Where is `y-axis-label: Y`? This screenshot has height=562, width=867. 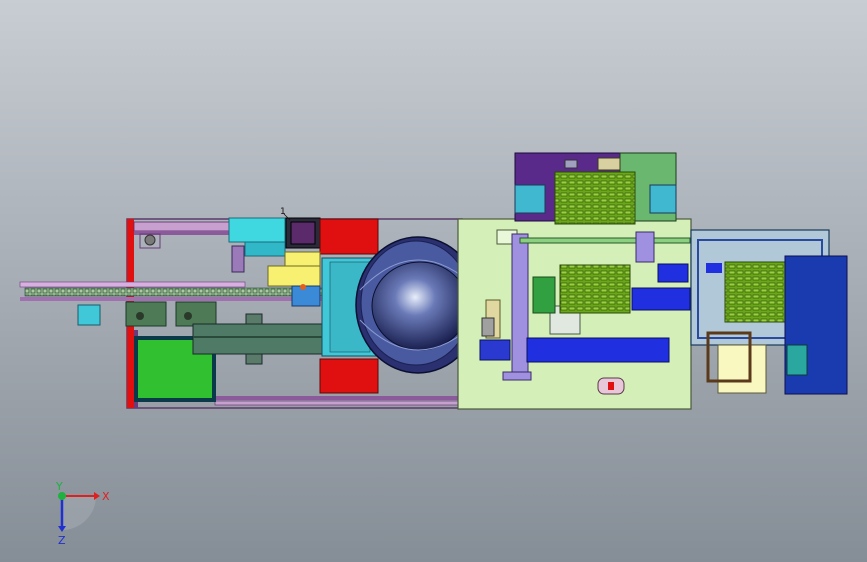 y-axis-label: Y is located at coordinates (59, 486).